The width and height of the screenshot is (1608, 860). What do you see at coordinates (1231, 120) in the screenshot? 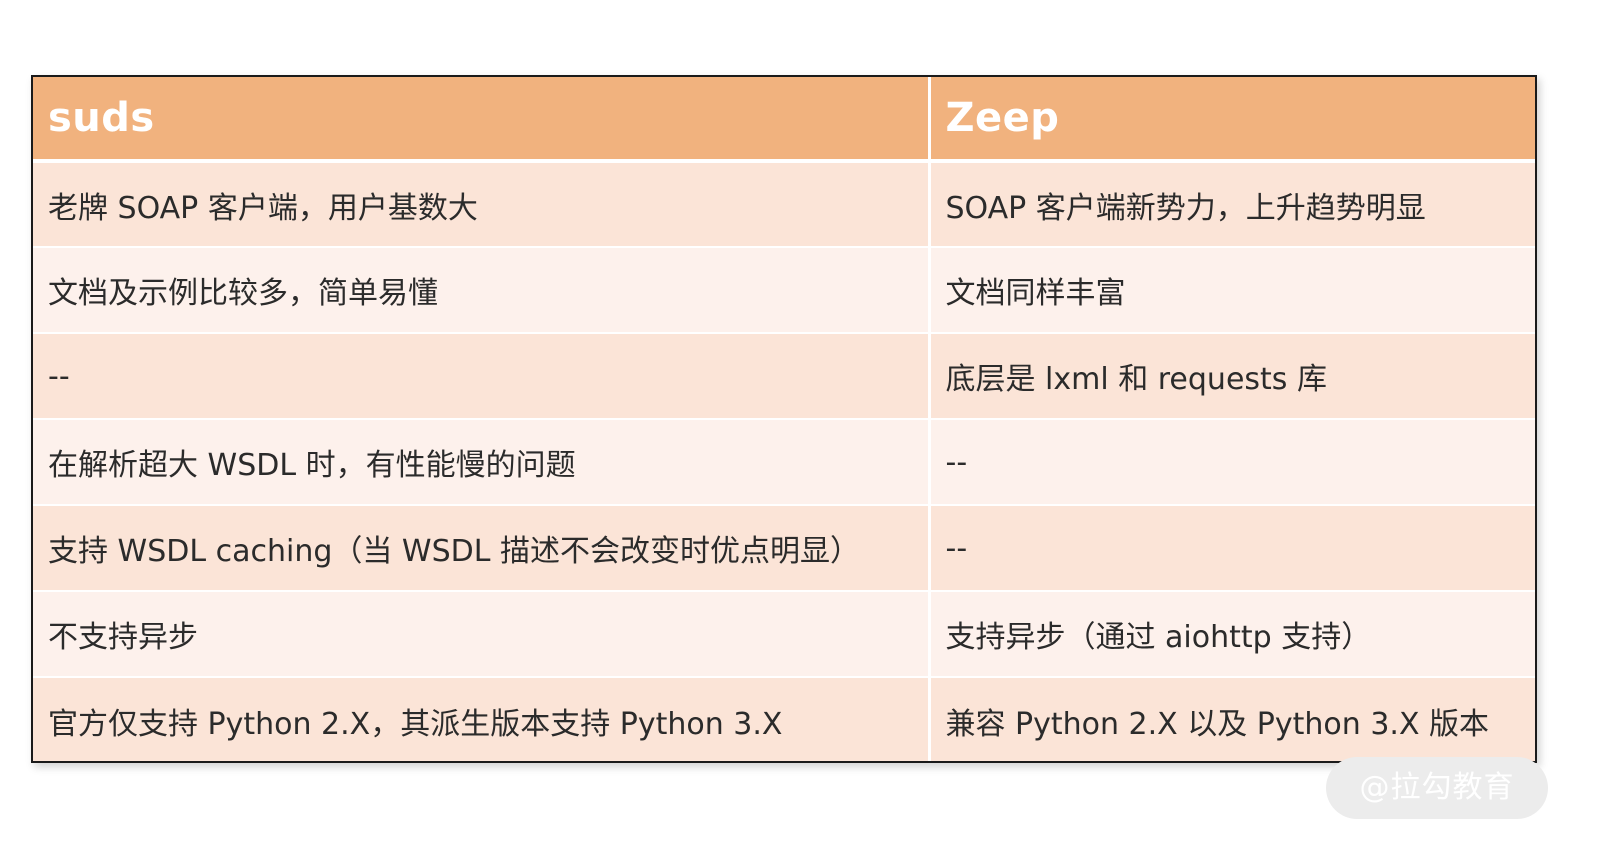
I see `header-zeep: Zeep` at bounding box center [1231, 120].